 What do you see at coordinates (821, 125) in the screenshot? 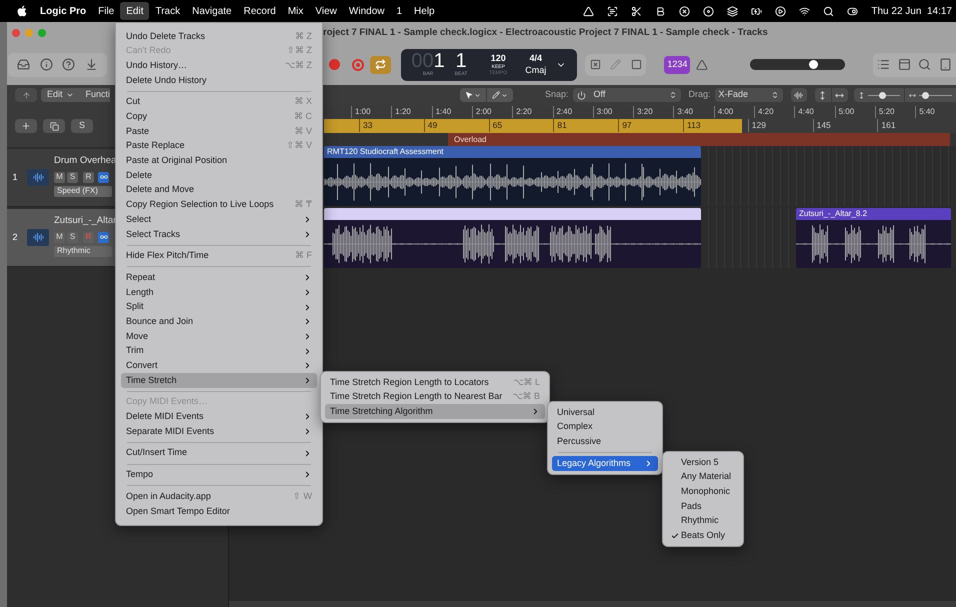
I see `bar-number: 145` at bounding box center [821, 125].